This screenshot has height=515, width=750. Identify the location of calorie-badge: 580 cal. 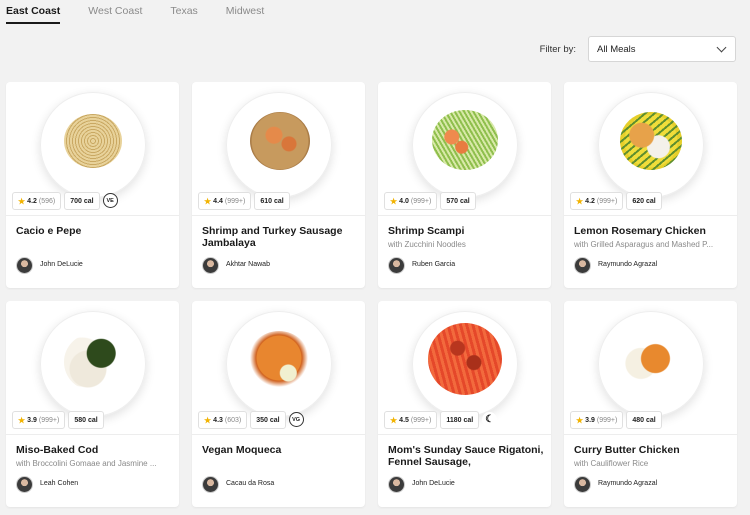
(86, 420).